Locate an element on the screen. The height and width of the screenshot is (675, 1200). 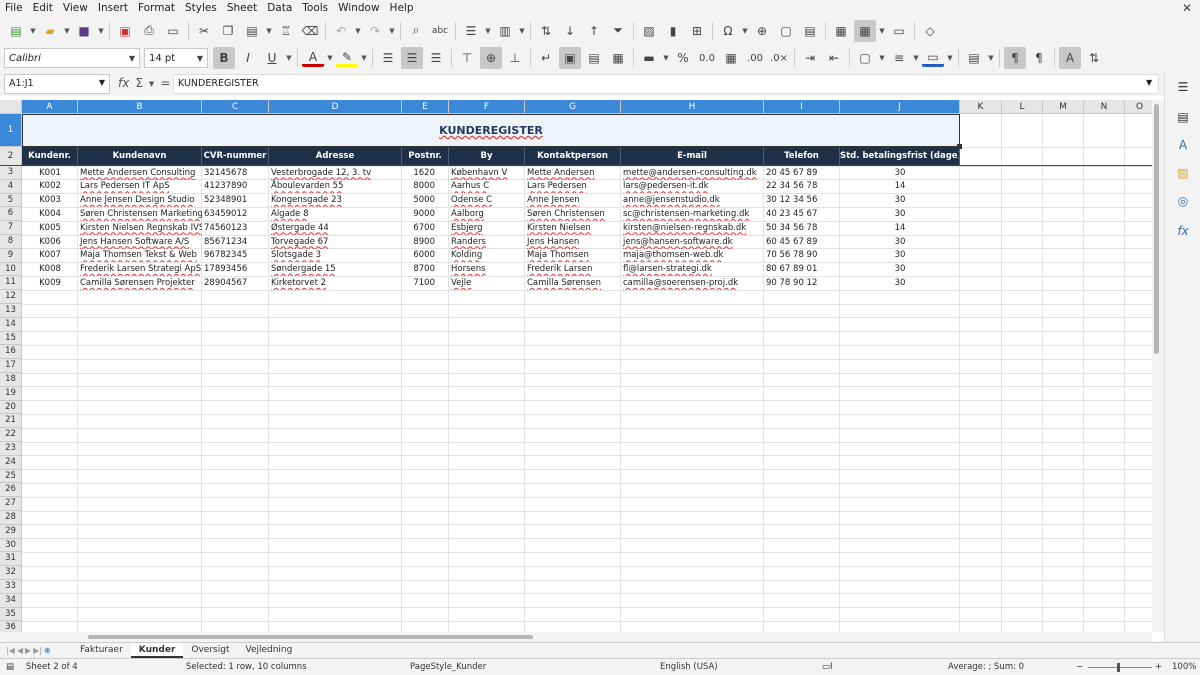
table-cell: 85671234 is located at coordinates (235, 242).